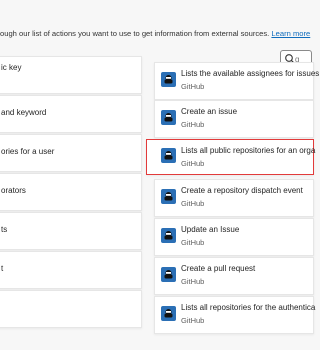  I want to click on action-card: and keyword, so click(71, 114).